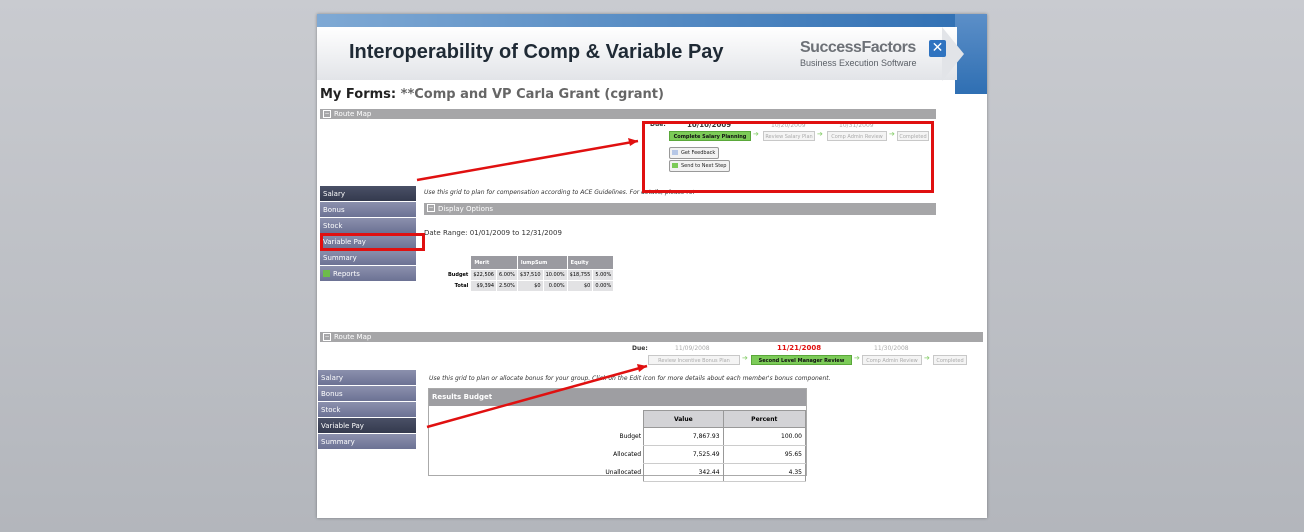 The image size is (1304, 532). What do you see at coordinates (532, 283) in the screenshot?
I see `annotation-arrows` at bounding box center [532, 283].